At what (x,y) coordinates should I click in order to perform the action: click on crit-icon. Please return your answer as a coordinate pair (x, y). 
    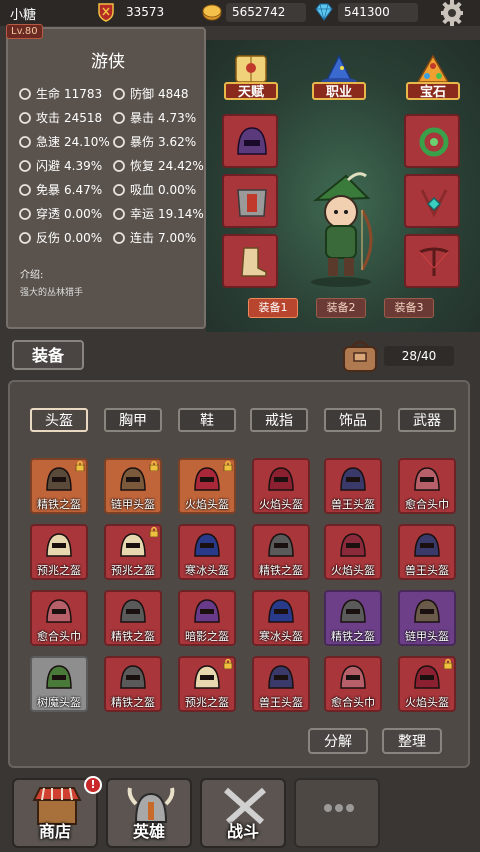
    Looking at the image, I should click on (119, 117).